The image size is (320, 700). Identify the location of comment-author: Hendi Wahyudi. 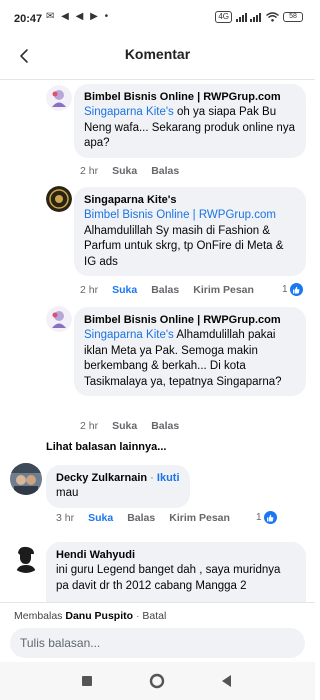
(176, 555).